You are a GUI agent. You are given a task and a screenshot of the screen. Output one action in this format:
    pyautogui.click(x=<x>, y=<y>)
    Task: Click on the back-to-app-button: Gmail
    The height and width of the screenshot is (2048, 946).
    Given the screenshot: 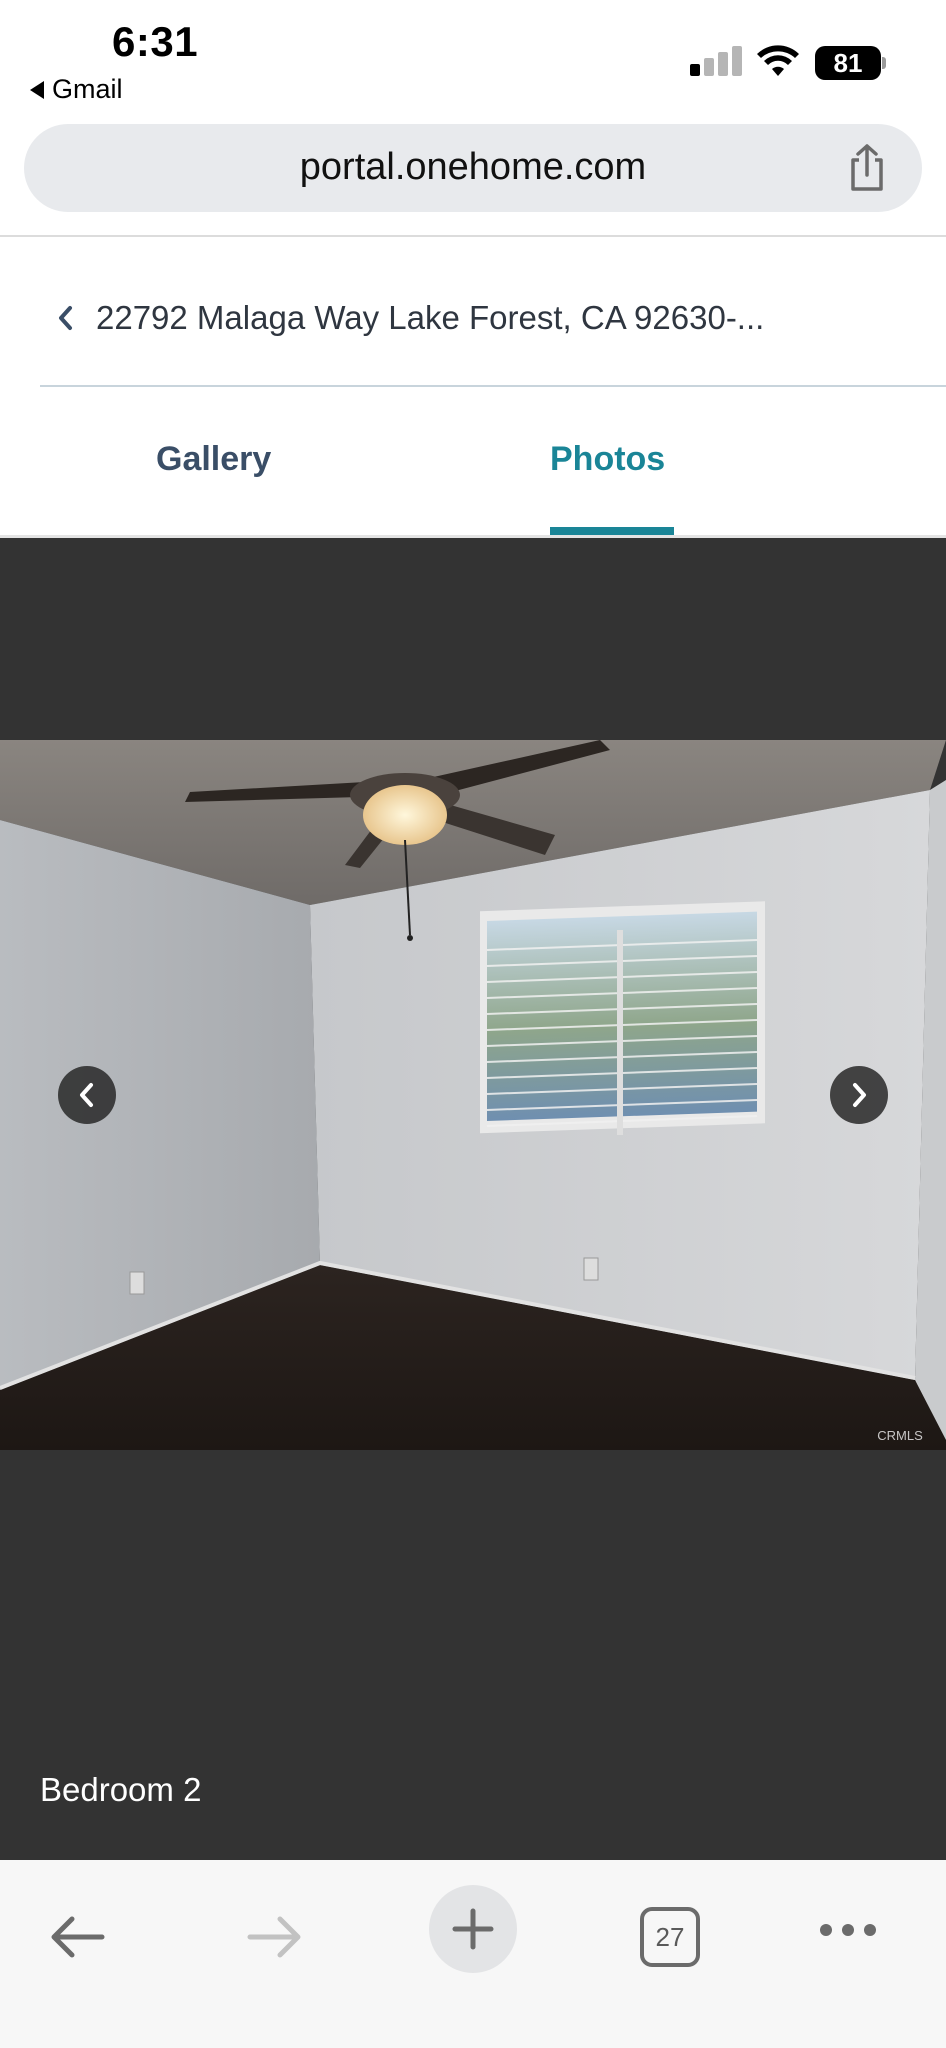 What is the action you would take?
    pyautogui.click(x=76, y=89)
    